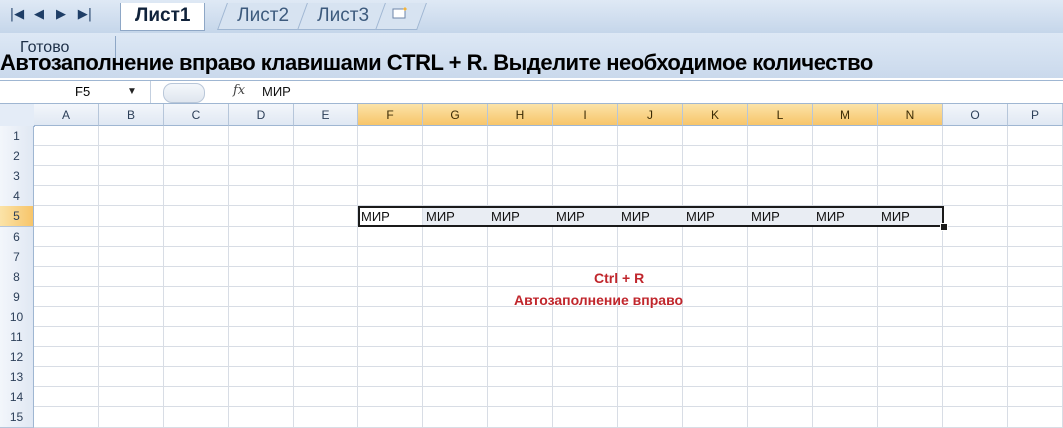  I want to click on tab-sheet1: Лист1, so click(163, 17).